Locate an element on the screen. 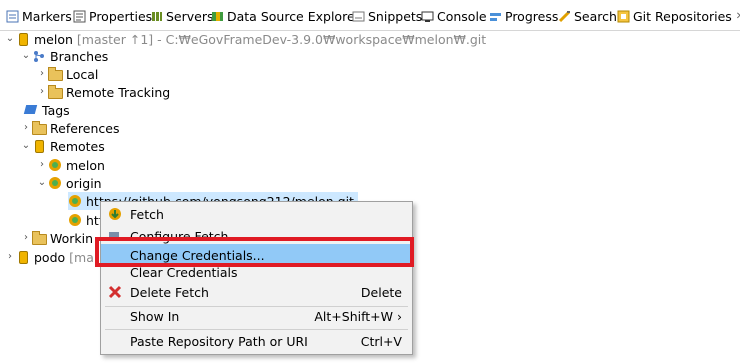 The image size is (740, 363). remotes-icon is located at coordinates (39, 146).